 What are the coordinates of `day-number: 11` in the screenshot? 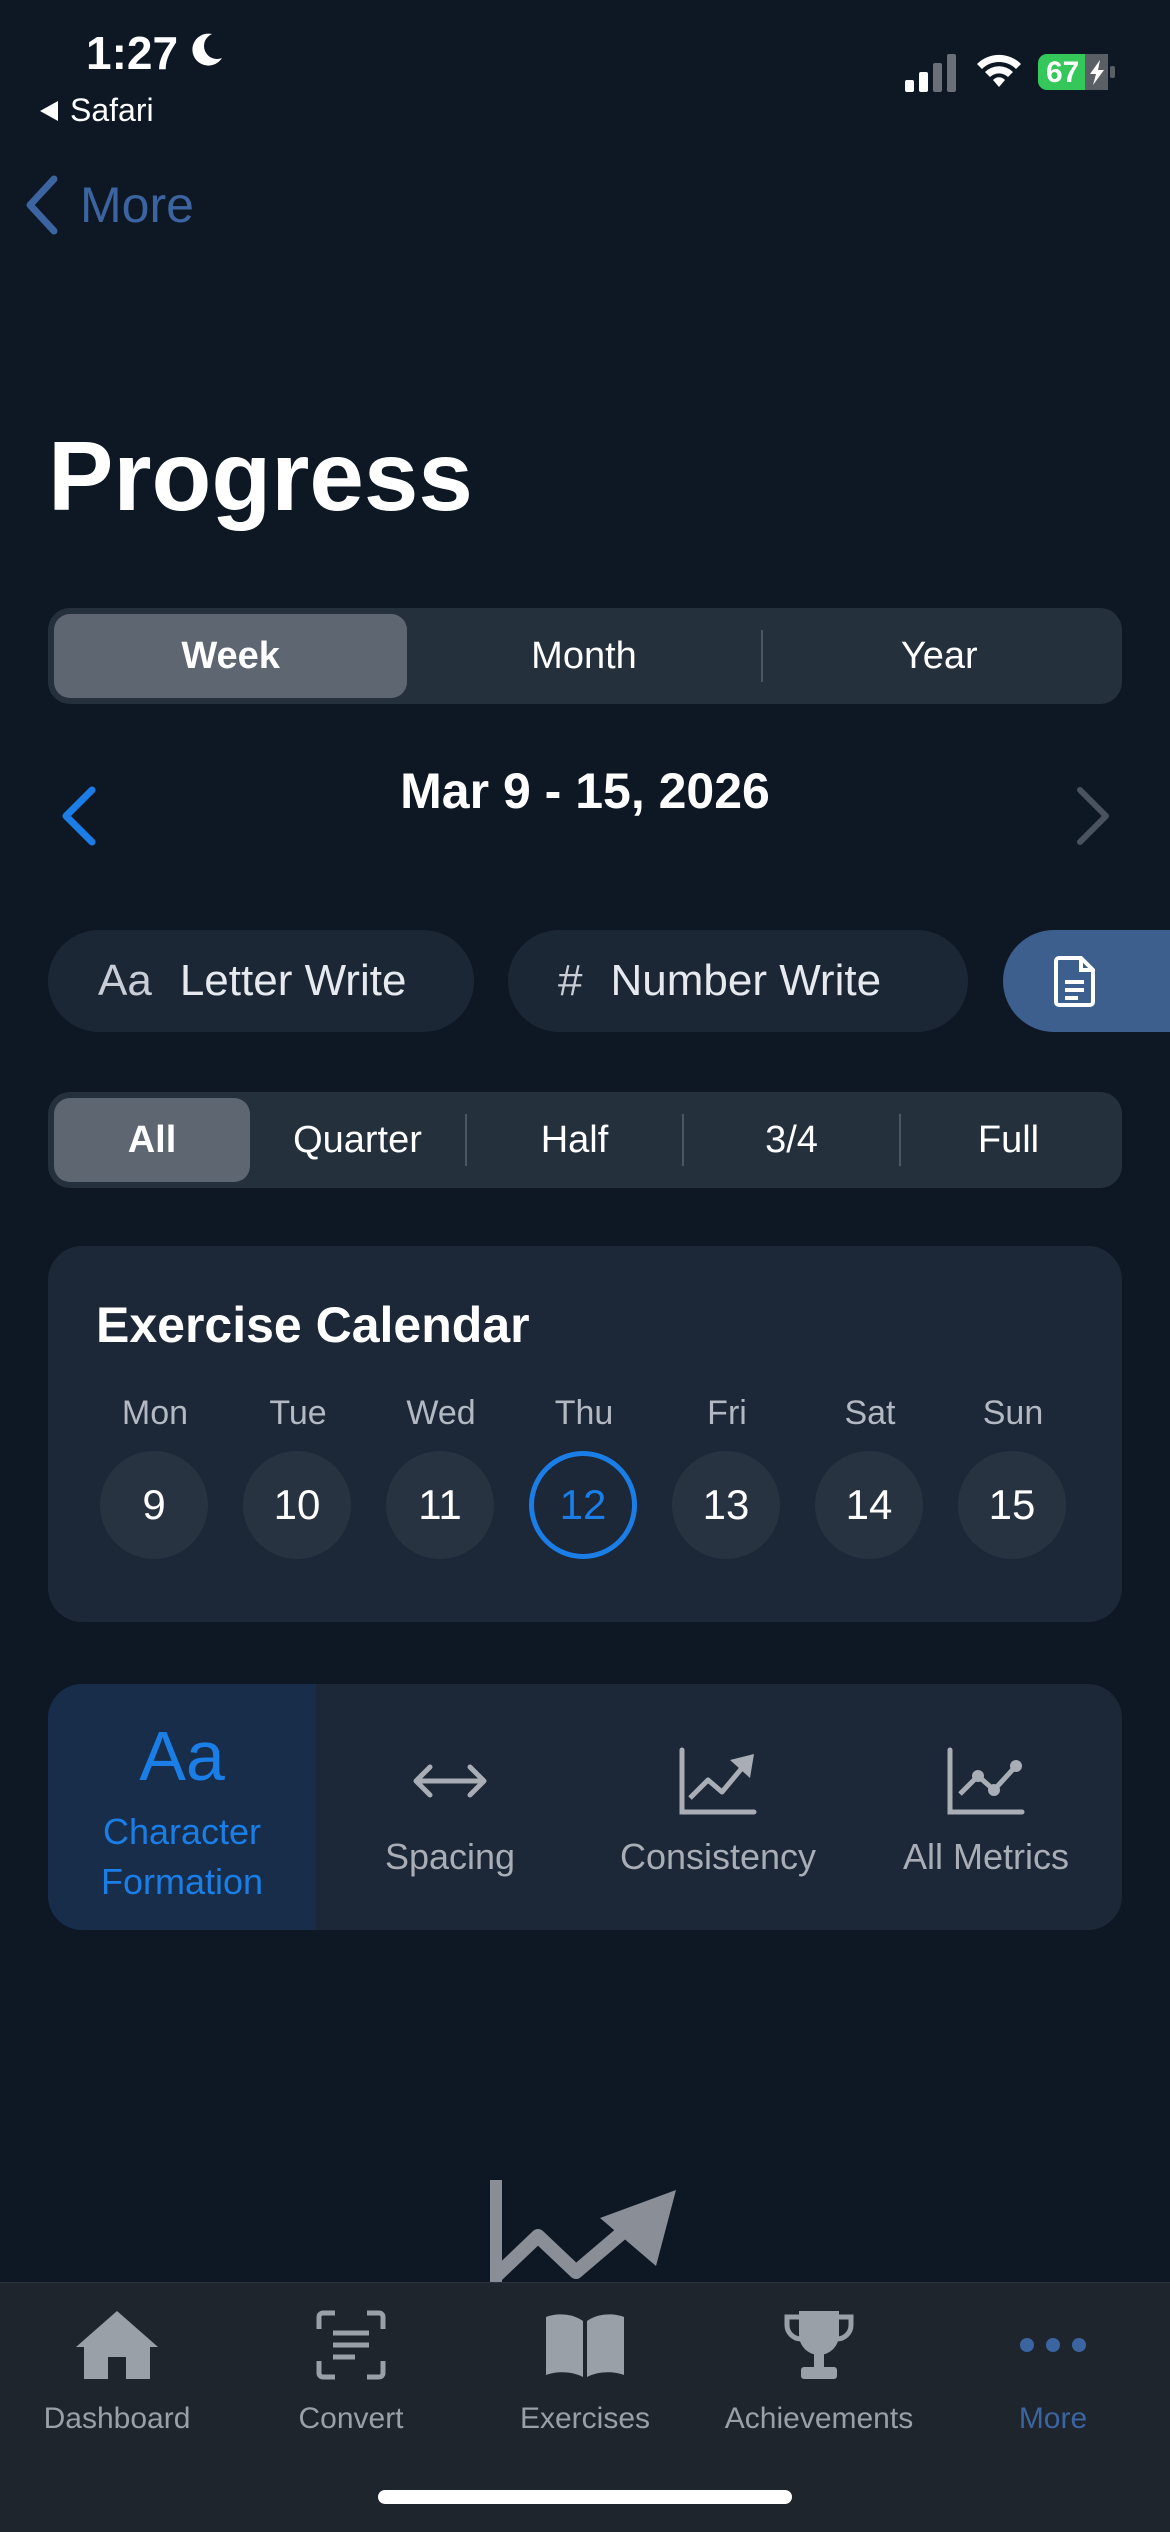 It's located at (440, 1505).